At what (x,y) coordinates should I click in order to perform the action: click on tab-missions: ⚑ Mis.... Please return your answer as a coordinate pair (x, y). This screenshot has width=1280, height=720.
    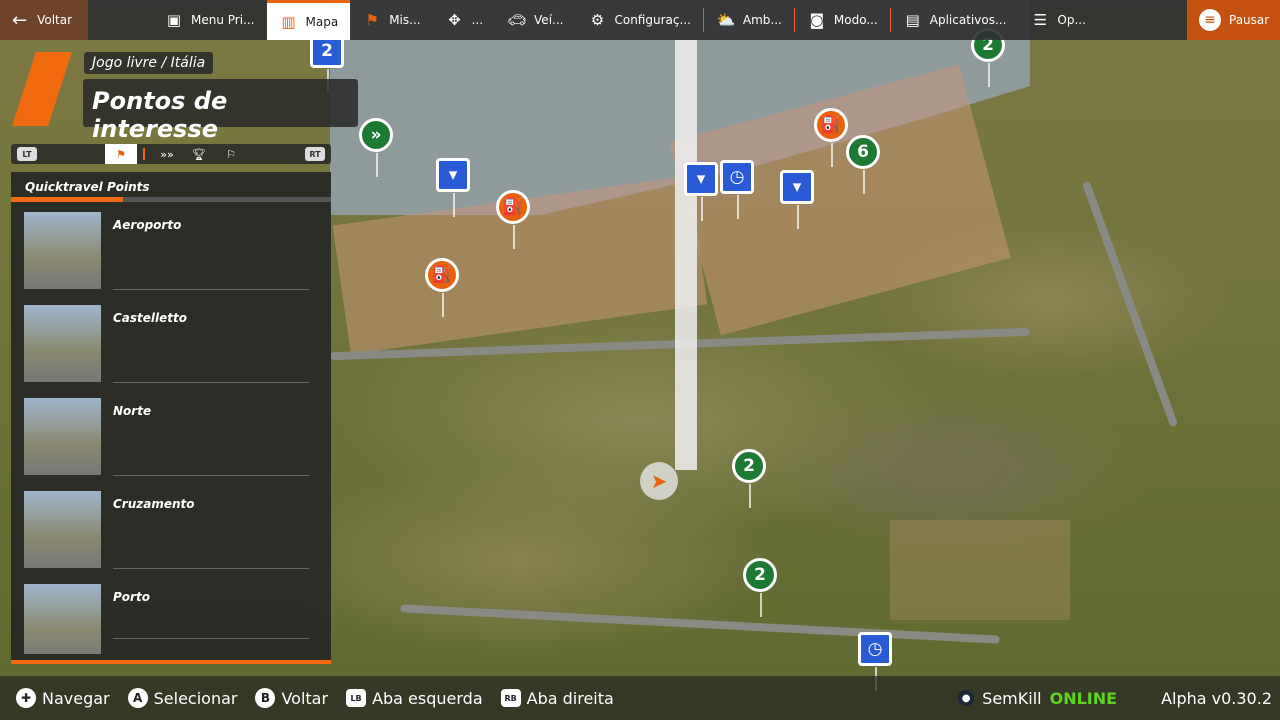
    Looking at the image, I should click on (391, 20).